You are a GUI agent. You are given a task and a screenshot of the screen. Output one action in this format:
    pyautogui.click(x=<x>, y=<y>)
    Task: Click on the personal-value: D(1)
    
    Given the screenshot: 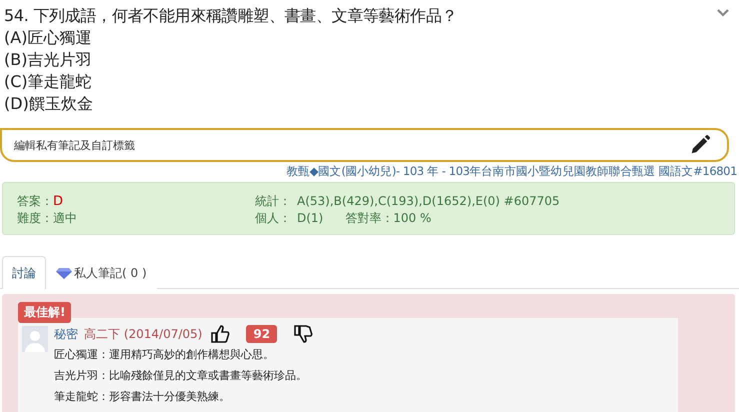 What is the action you would take?
    pyautogui.click(x=310, y=218)
    